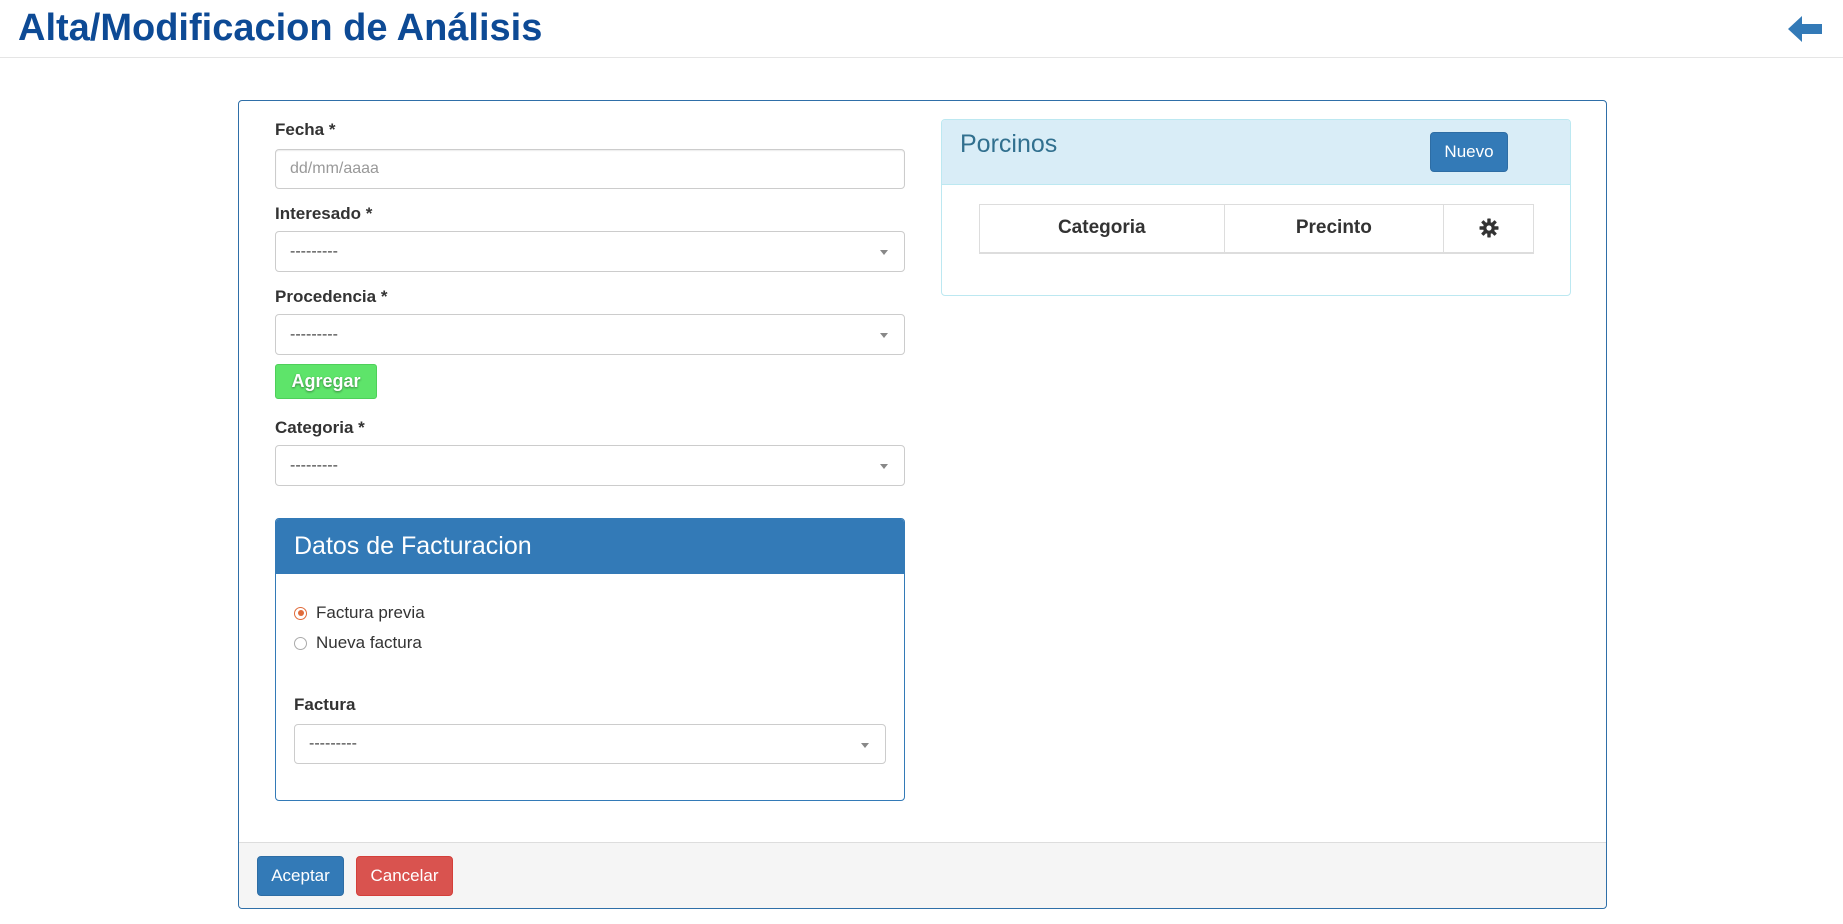  What do you see at coordinates (300, 643) in the screenshot?
I see `radio-unchecked-icon` at bounding box center [300, 643].